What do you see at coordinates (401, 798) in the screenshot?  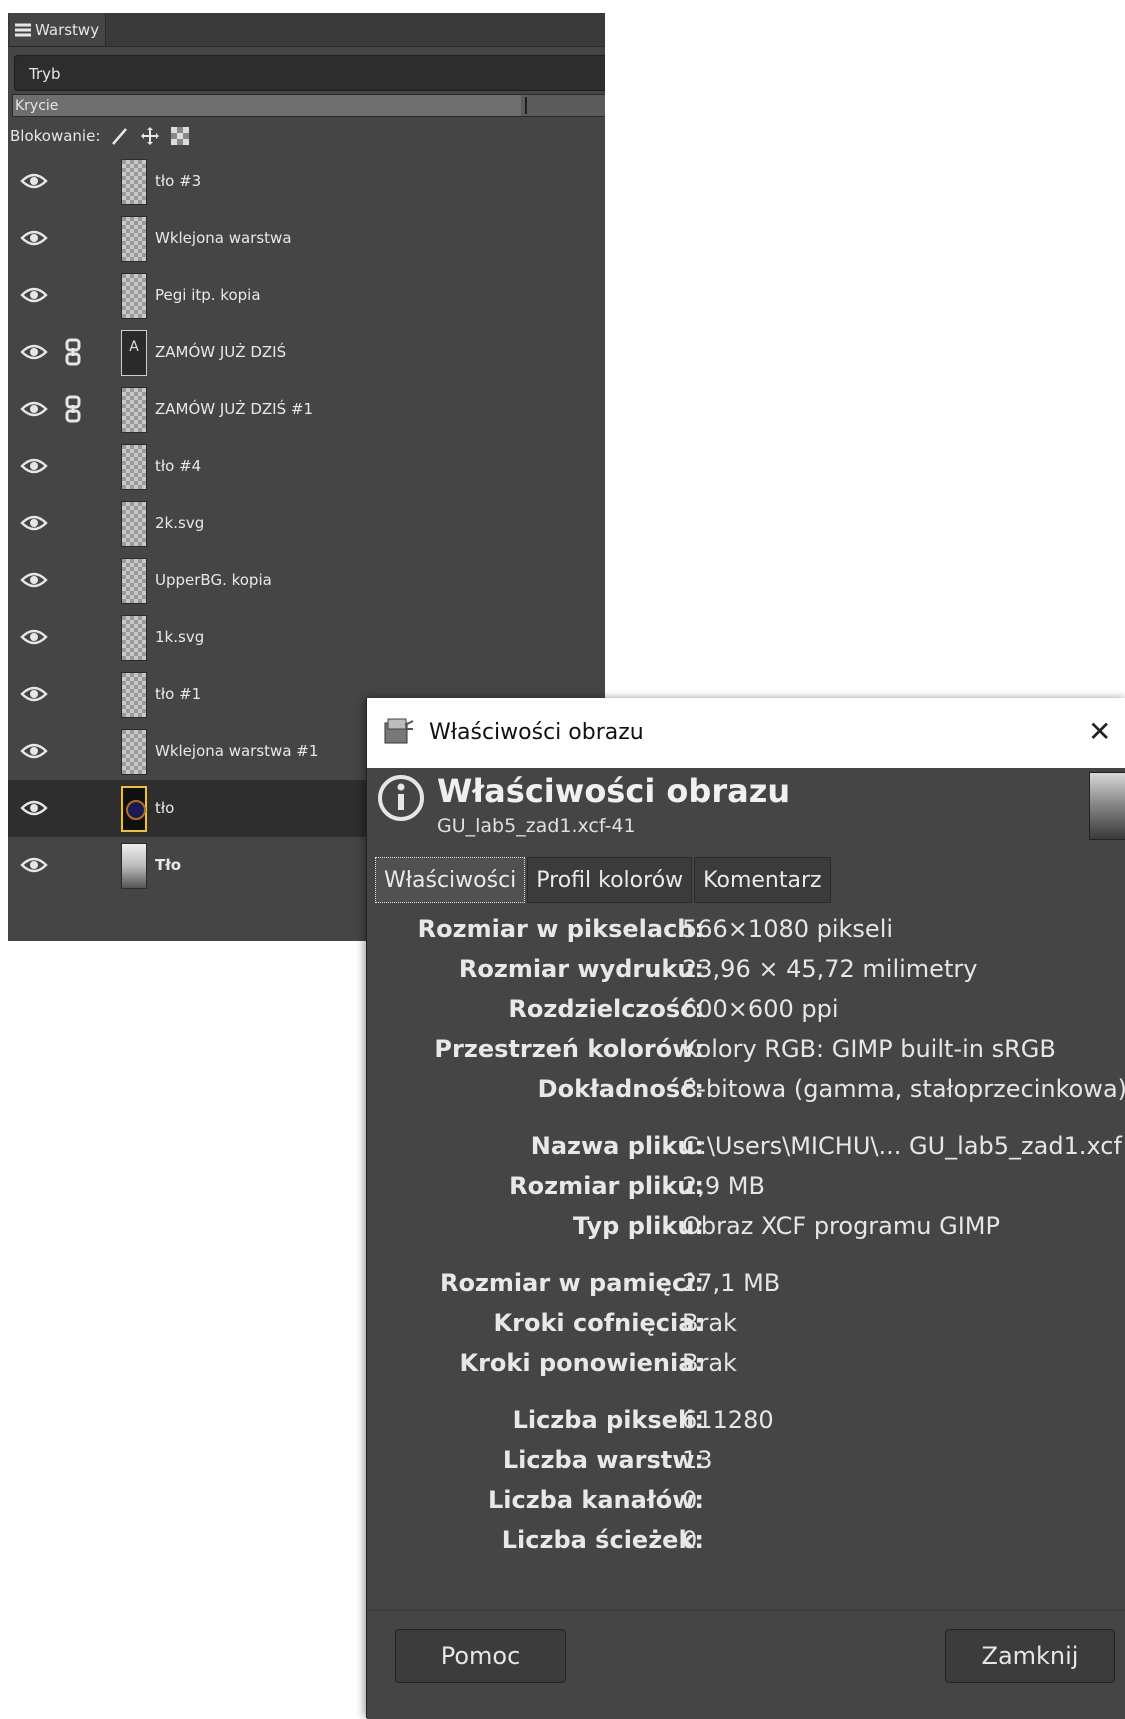 I see `info-icon` at bounding box center [401, 798].